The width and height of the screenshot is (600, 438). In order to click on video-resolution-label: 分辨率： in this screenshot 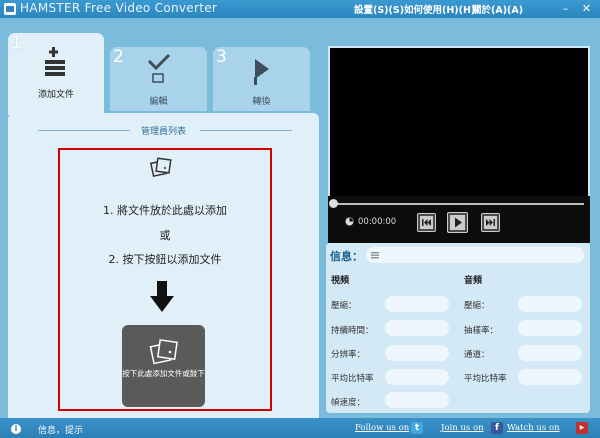, I will do `click(348, 355)`.